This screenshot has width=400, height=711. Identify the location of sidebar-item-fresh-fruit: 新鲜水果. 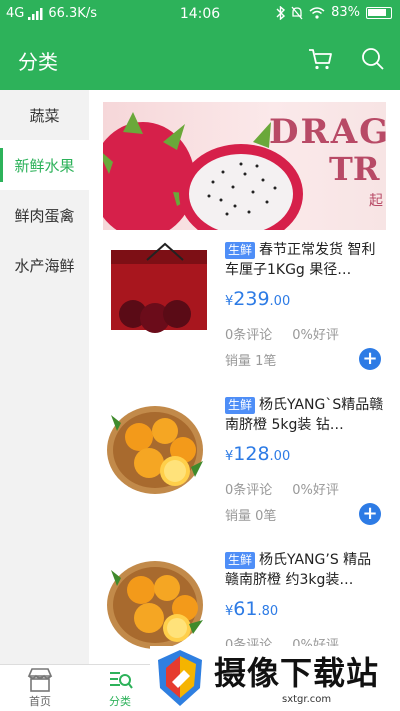
(44, 165).